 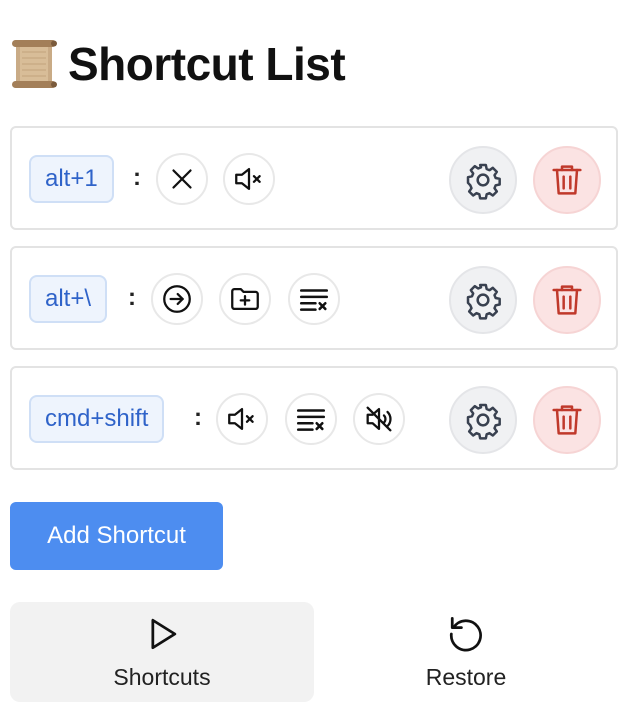 I want to click on add-shortcut-button: Add Shortcut, so click(x=116, y=536).